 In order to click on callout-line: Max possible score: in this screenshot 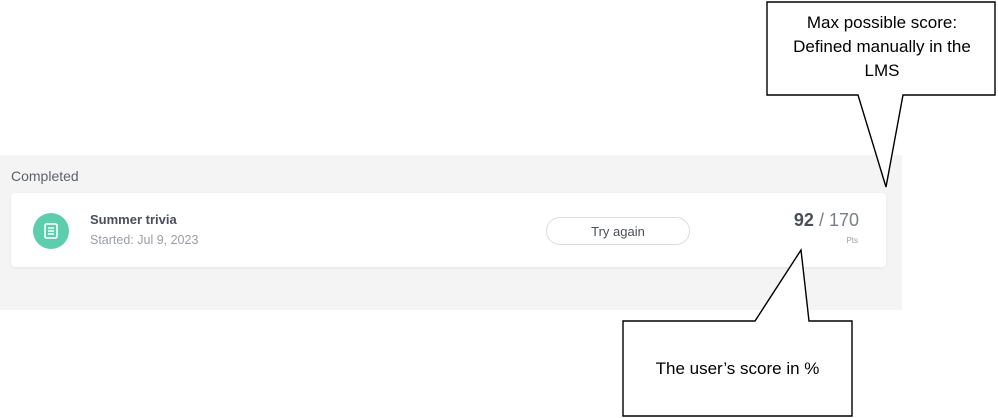, I will do `click(882, 22)`.